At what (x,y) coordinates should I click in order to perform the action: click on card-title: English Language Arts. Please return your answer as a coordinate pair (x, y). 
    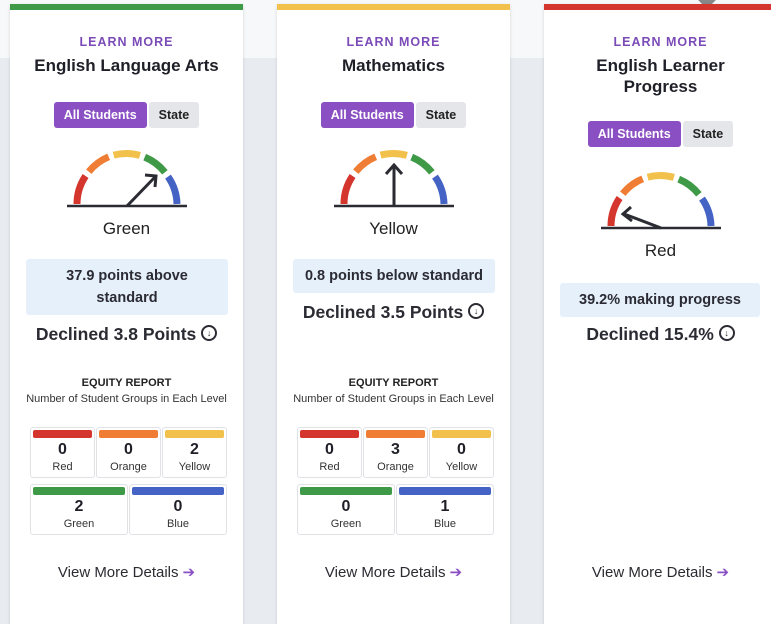
    Looking at the image, I should click on (126, 65).